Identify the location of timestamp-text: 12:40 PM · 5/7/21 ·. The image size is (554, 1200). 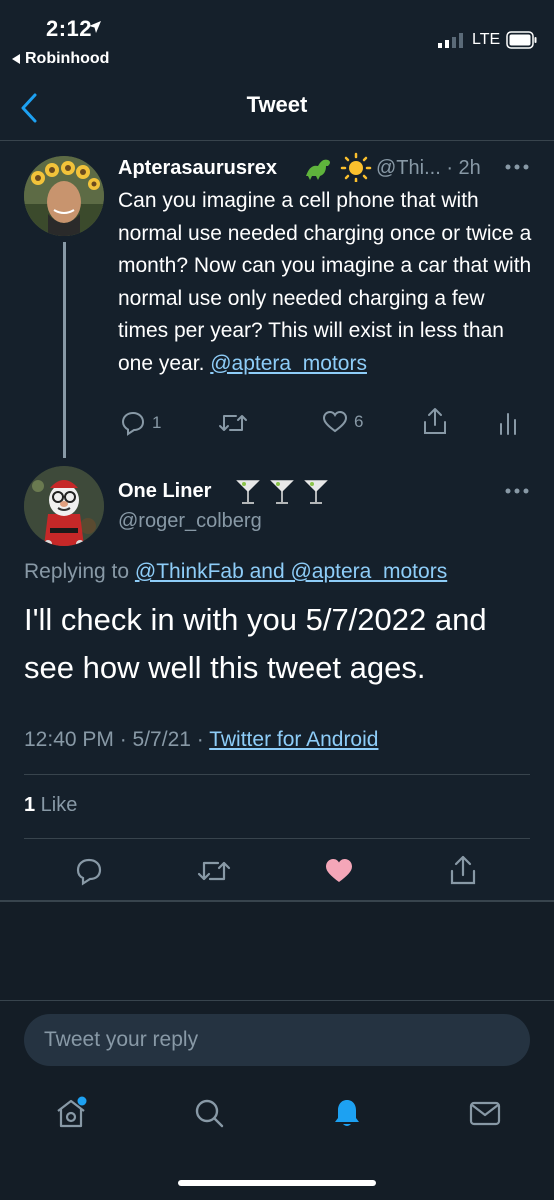
(117, 739).